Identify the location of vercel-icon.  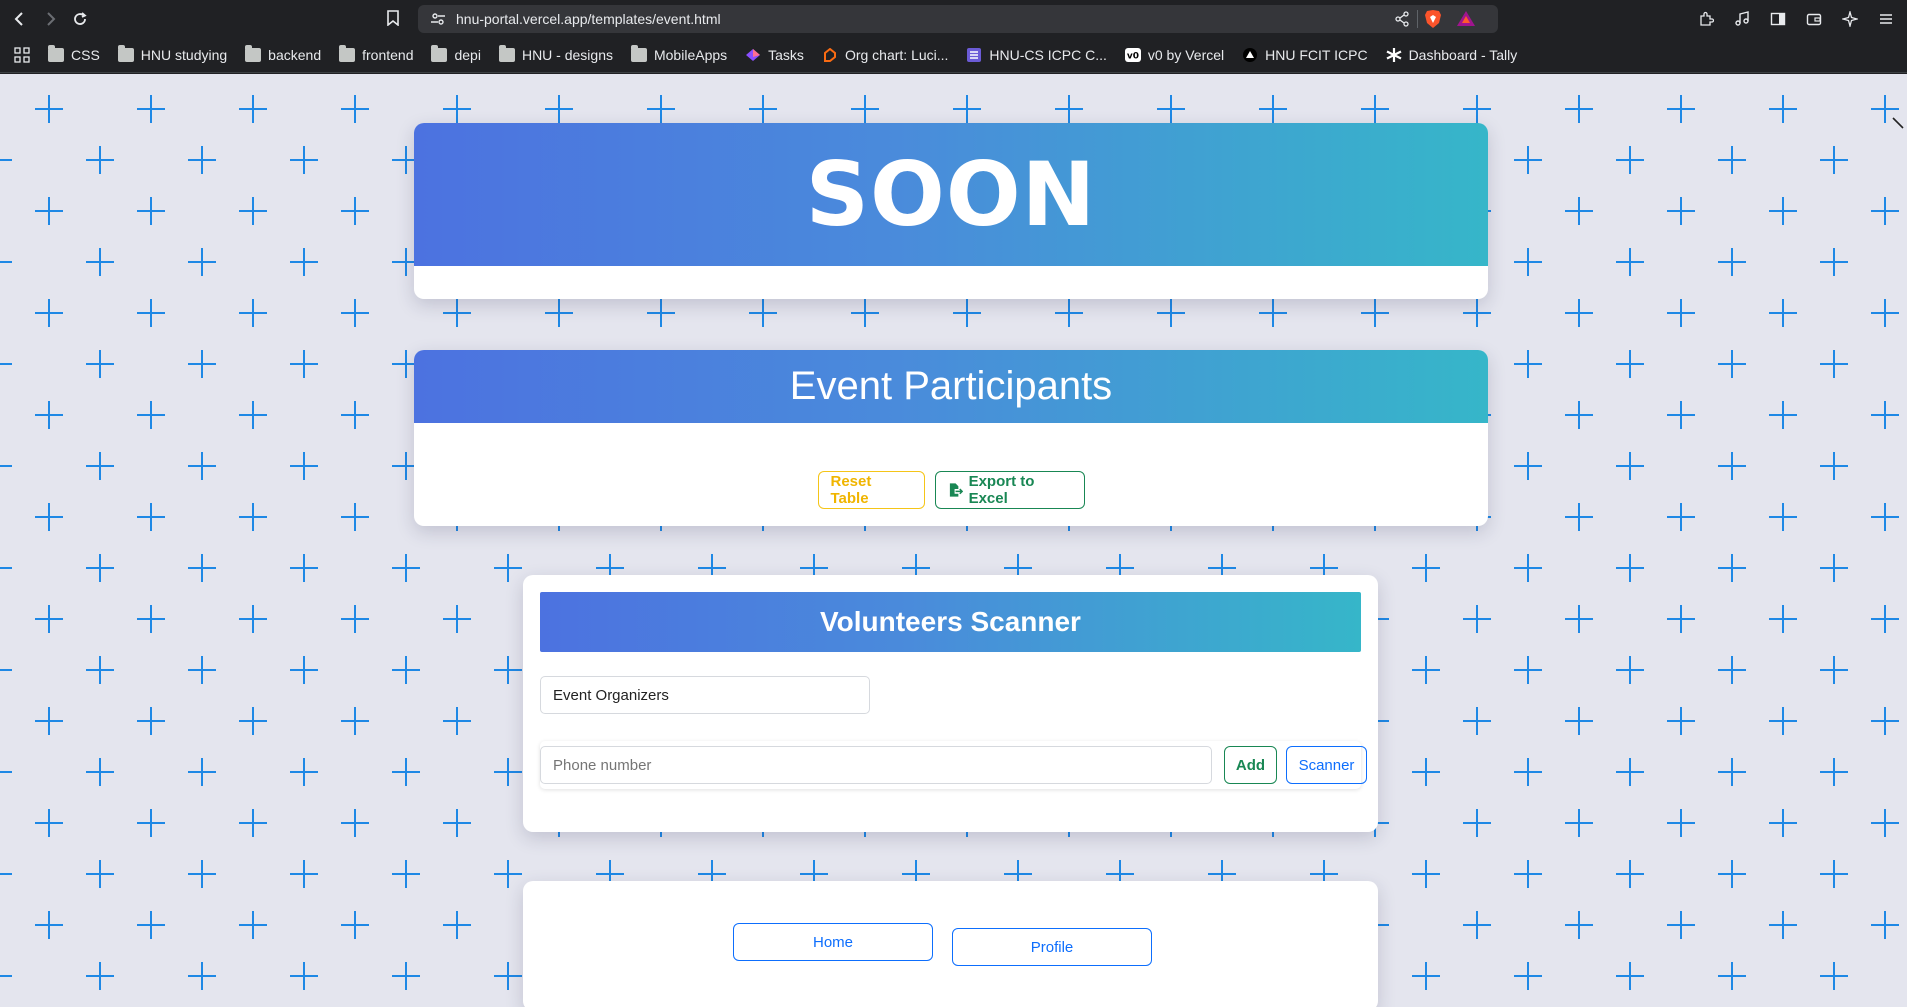
(1250, 54).